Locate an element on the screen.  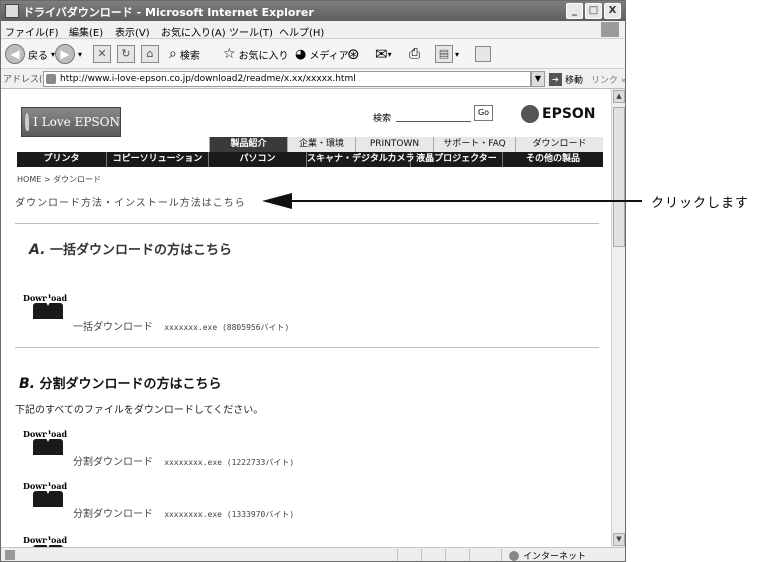
history-icon: ⊛ is located at coordinates (353, 54).